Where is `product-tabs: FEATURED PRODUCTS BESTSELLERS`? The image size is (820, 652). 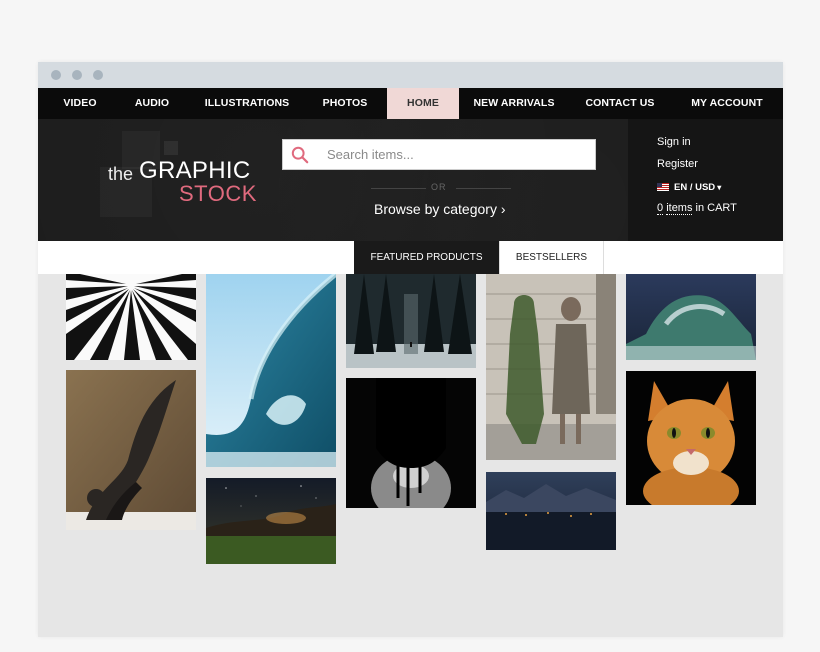 product-tabs: FEATURED PRODUCTS BESTSELLERS is located at coordinates (410, 257).